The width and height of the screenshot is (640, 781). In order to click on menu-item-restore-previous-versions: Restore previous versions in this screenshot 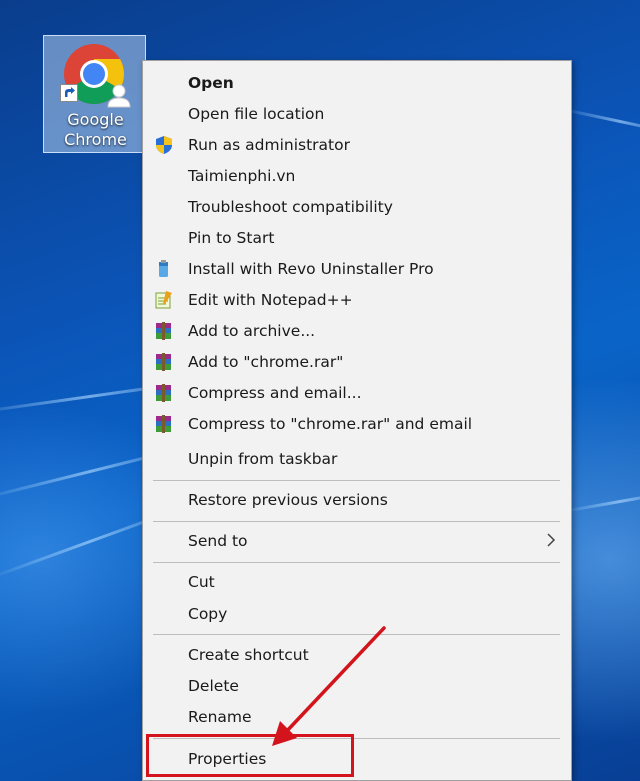, I will do `click(357, 499)`.